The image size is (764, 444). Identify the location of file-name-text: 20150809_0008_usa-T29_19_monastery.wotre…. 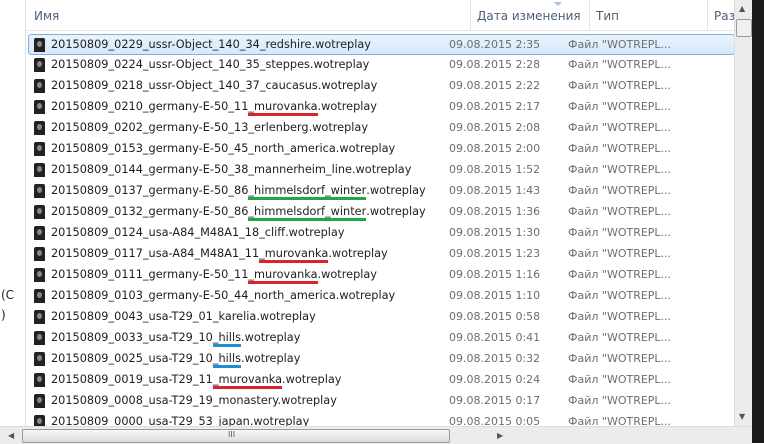
(194, 400).